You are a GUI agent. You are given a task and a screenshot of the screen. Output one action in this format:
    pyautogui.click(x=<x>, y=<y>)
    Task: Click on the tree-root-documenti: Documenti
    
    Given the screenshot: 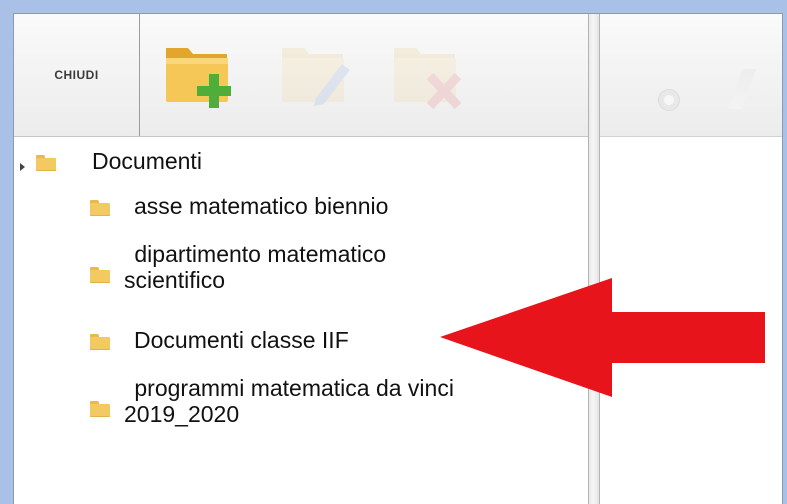 What is the action you would take?
    pyautogui.click(x=119, y=161)
    